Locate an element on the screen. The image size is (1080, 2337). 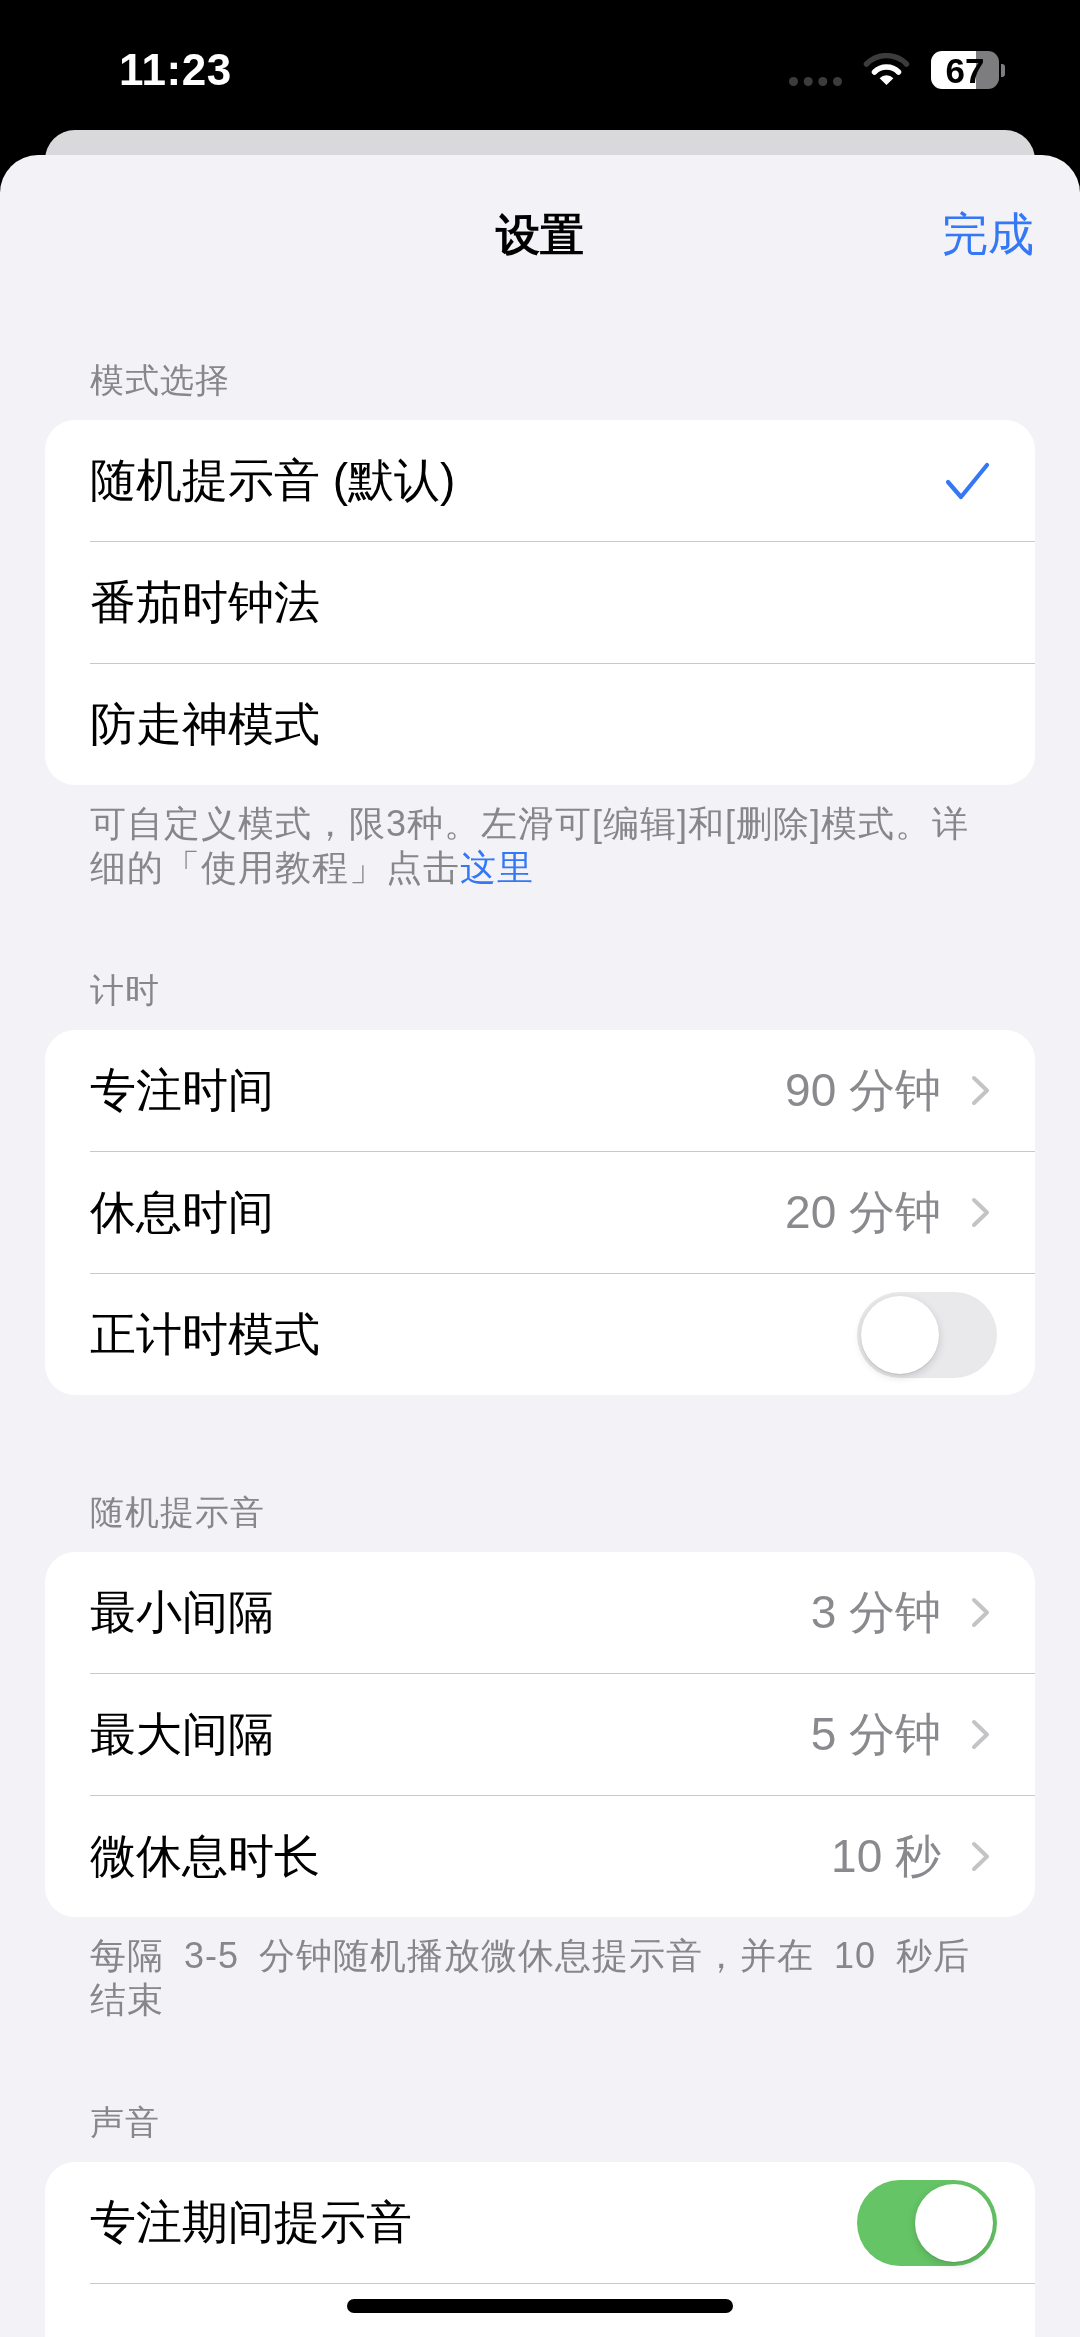
section-header: 计时 is located at coordinates (125, 990).